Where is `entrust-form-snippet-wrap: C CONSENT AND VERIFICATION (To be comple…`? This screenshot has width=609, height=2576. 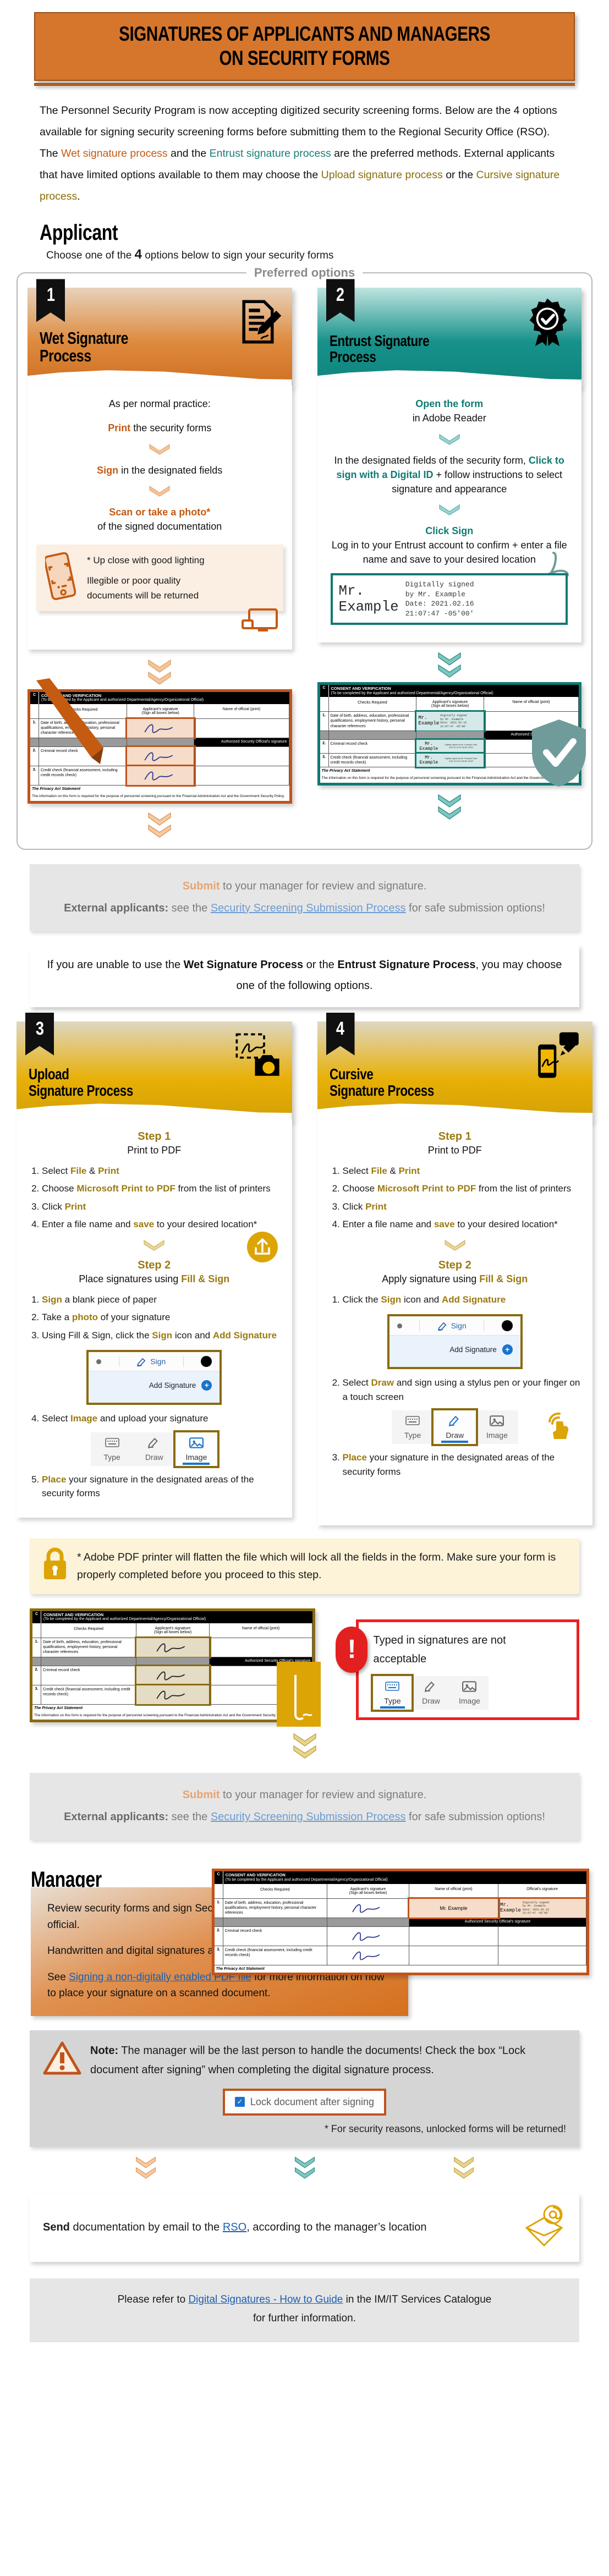 entrust-form-snippet-wrap: C CONSENT AND VERIFICATION (To be comple… is located at coordinates (451, 734).